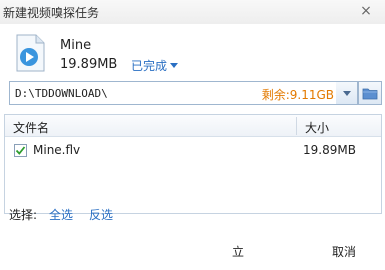 The height and width of the screenshot is (270, 385). I want to click on browse-folder-button, so click(370, 93).